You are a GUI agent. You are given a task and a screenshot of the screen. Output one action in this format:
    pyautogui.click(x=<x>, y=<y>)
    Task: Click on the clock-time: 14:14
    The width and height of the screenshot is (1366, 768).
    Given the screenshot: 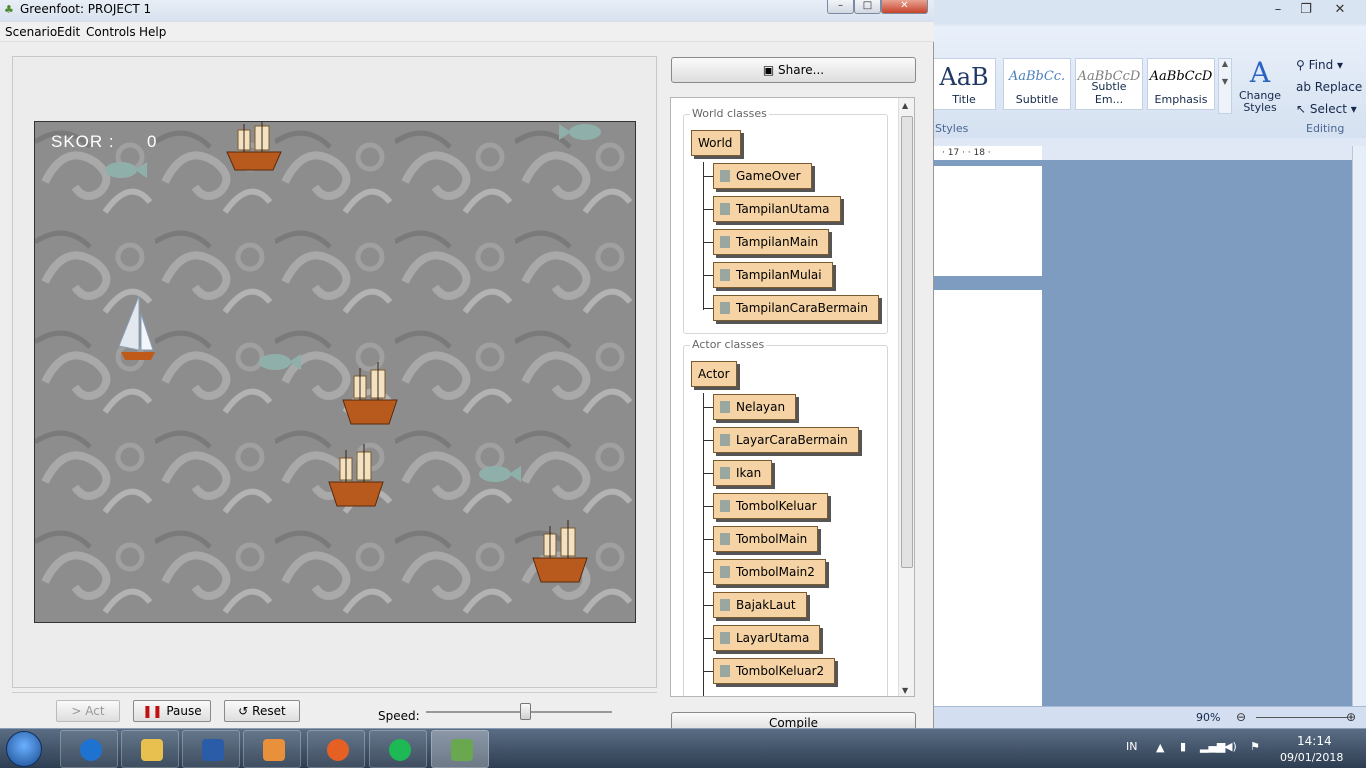 What is the action you would take?
    pyautogui.click(x=1314, y=741)
    